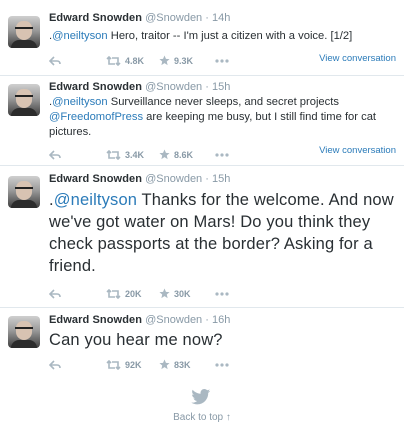 The height and width of the screenshot is (432, 404). I want to click on favorite-count: 83K, so click(182, 364).